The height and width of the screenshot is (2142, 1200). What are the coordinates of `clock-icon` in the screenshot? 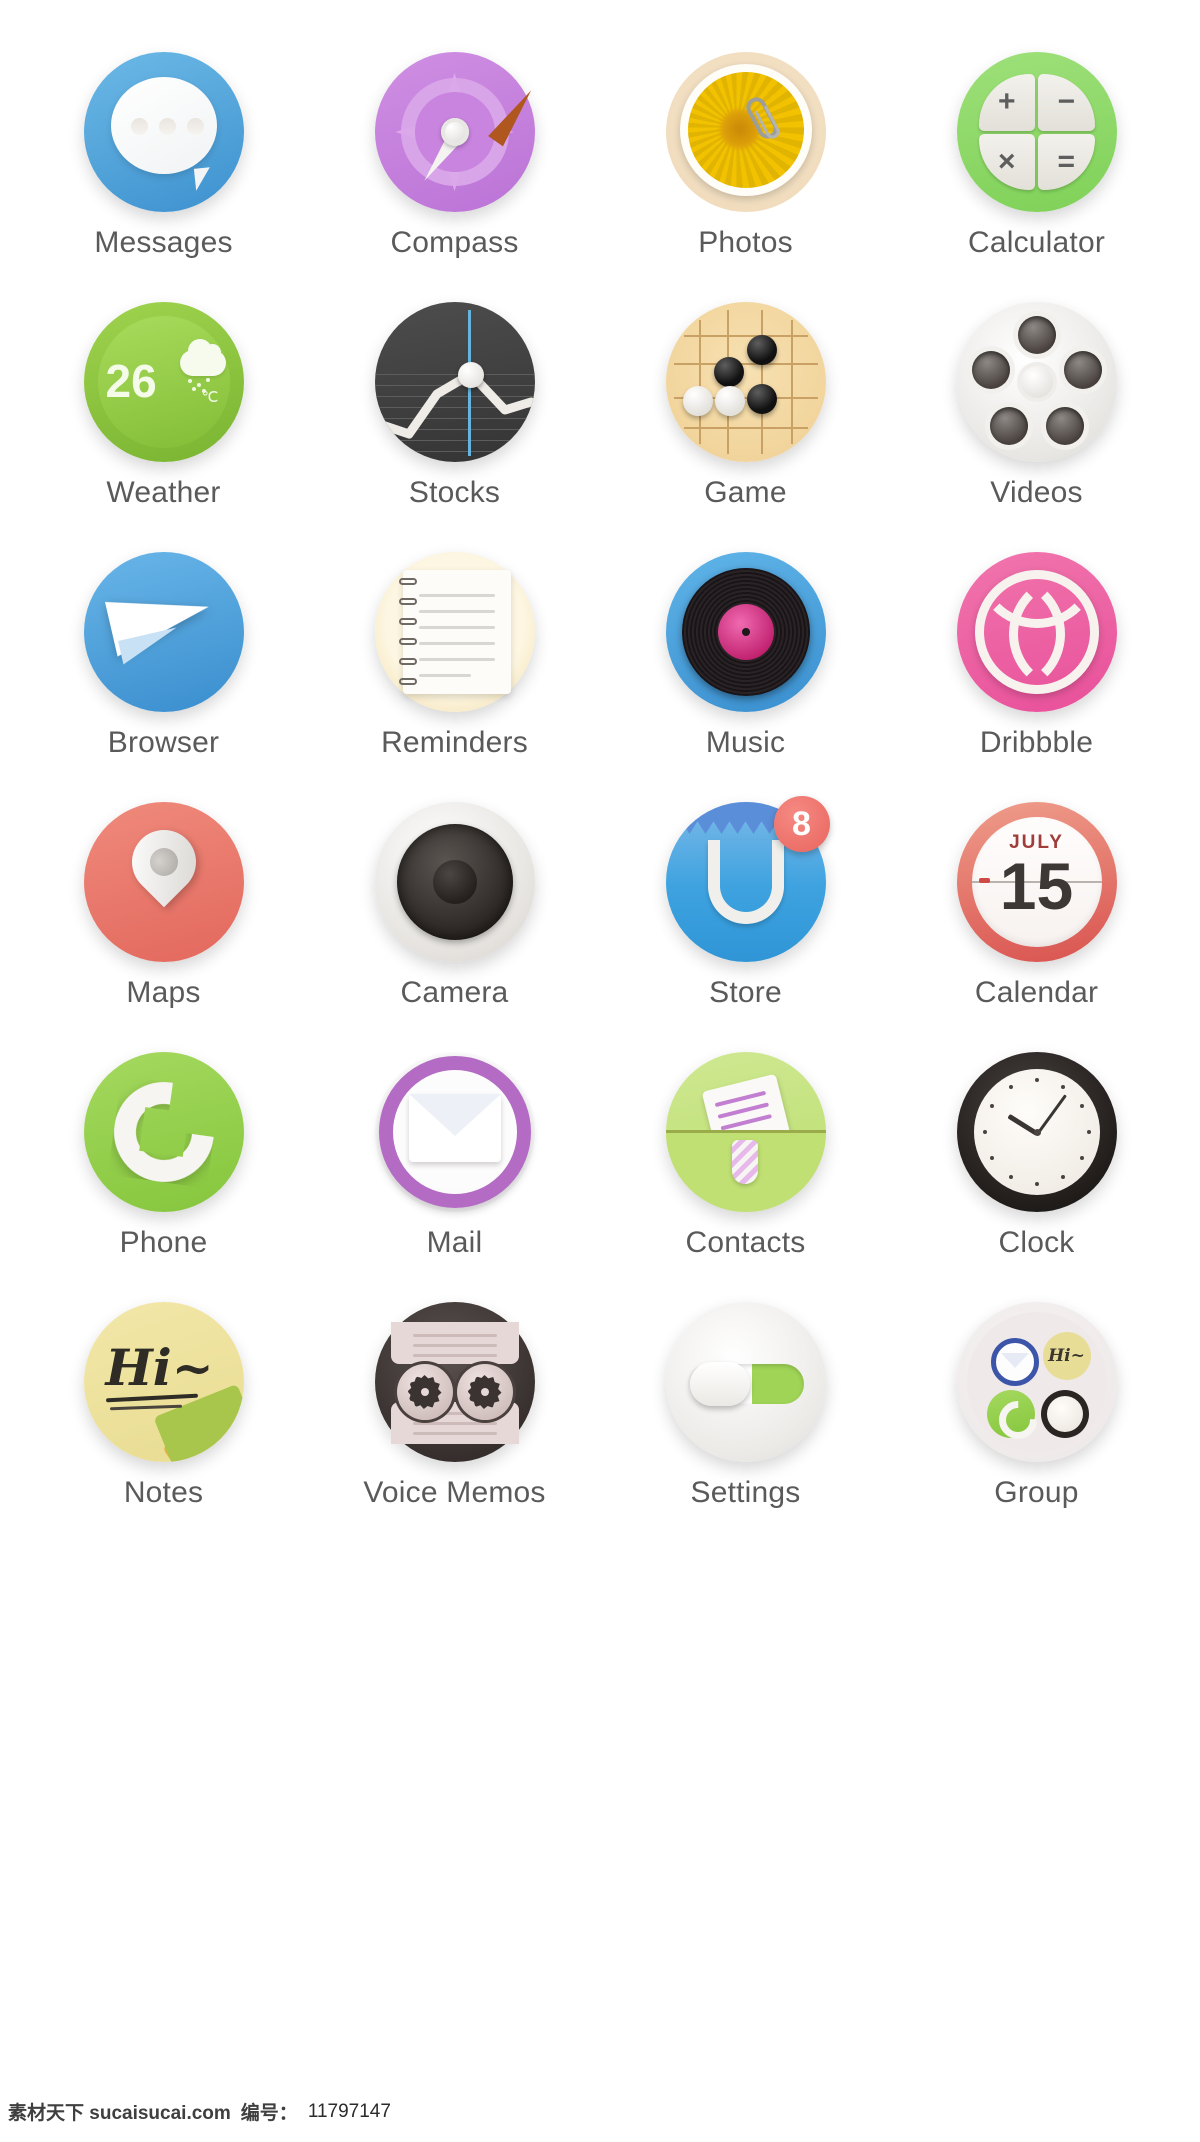 It's located at (1036, 1132).